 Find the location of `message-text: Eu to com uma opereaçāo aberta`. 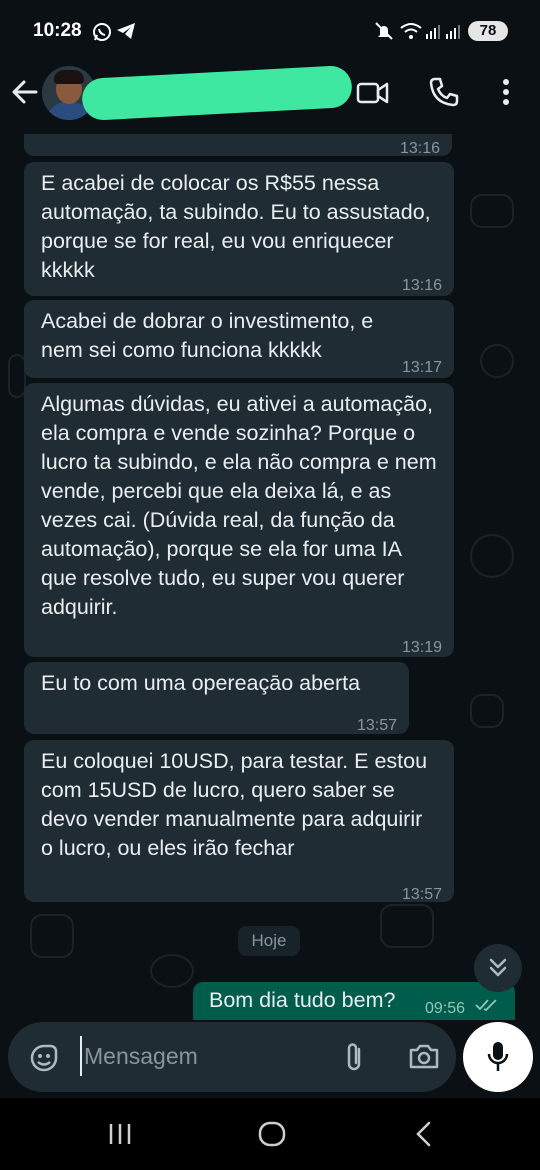

message-text: Eu to com uma opereaçāo aberta is located at coordinates (201, 683).